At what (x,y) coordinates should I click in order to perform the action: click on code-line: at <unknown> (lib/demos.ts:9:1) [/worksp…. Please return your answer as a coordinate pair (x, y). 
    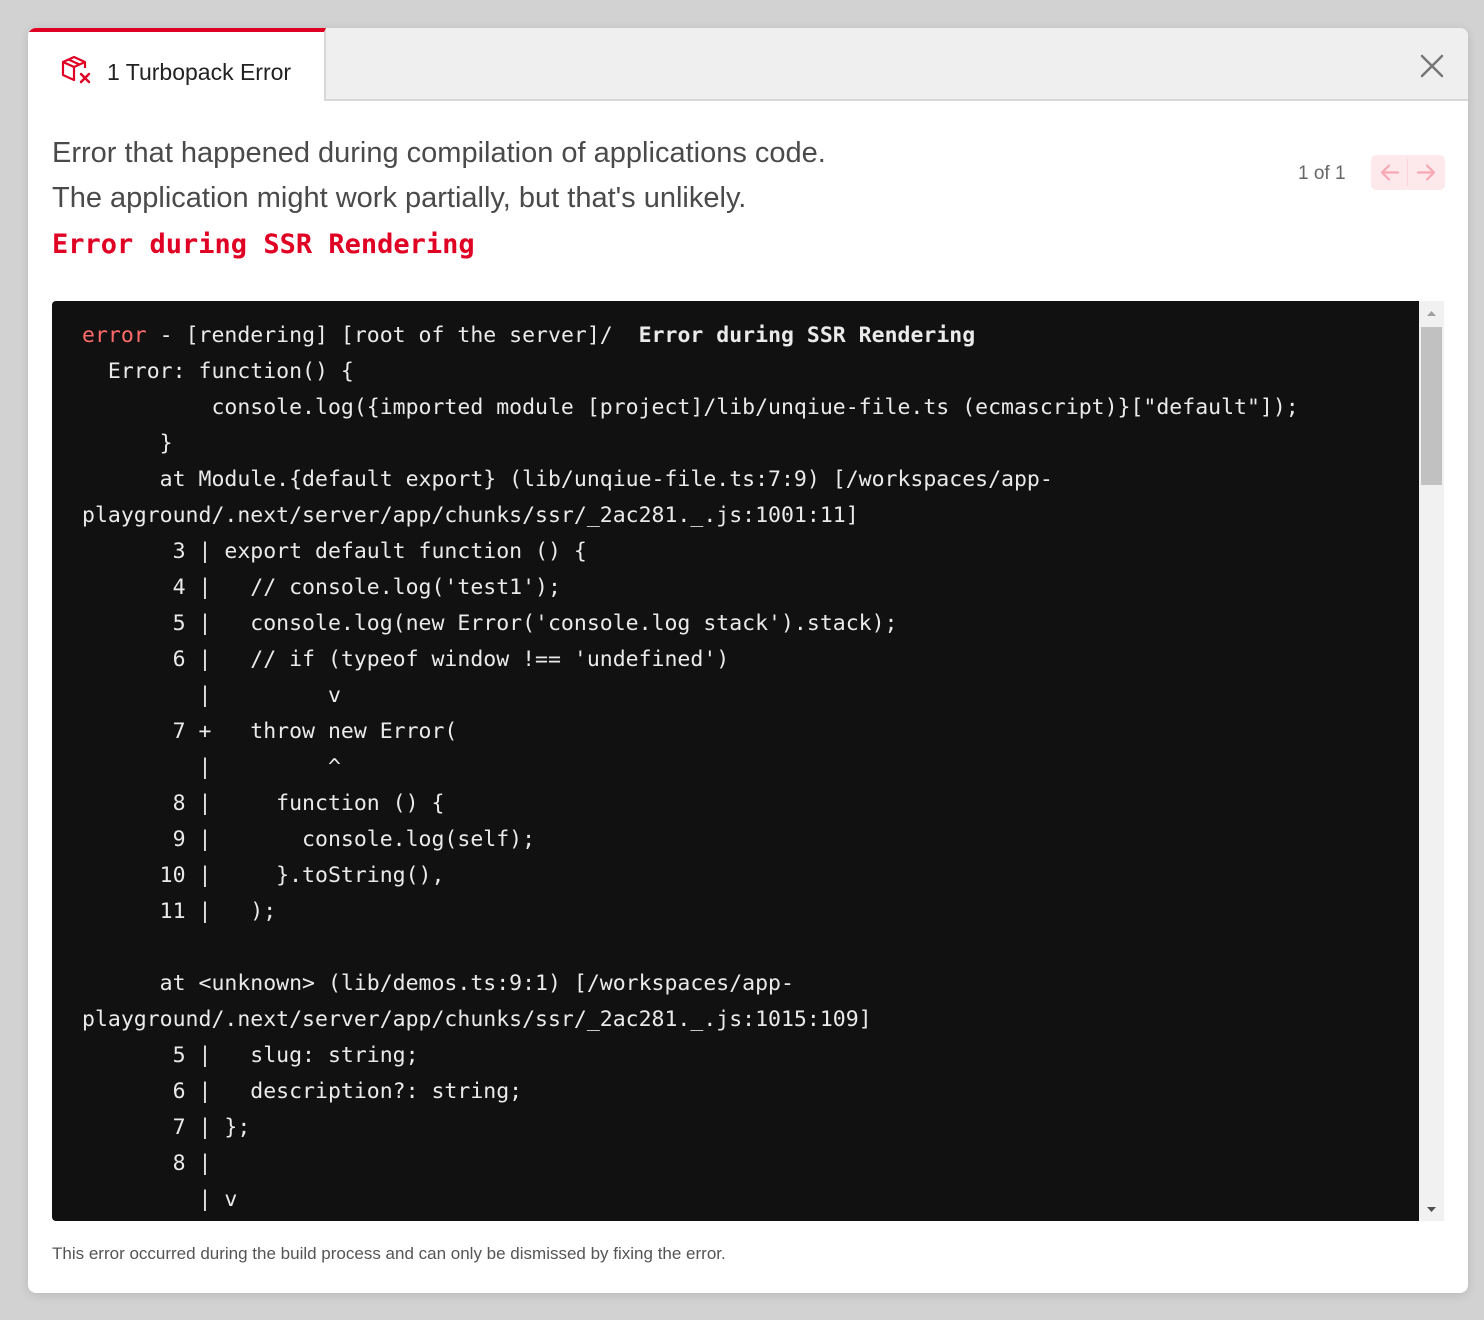
    Looking at the image, I should click on (438, 983).